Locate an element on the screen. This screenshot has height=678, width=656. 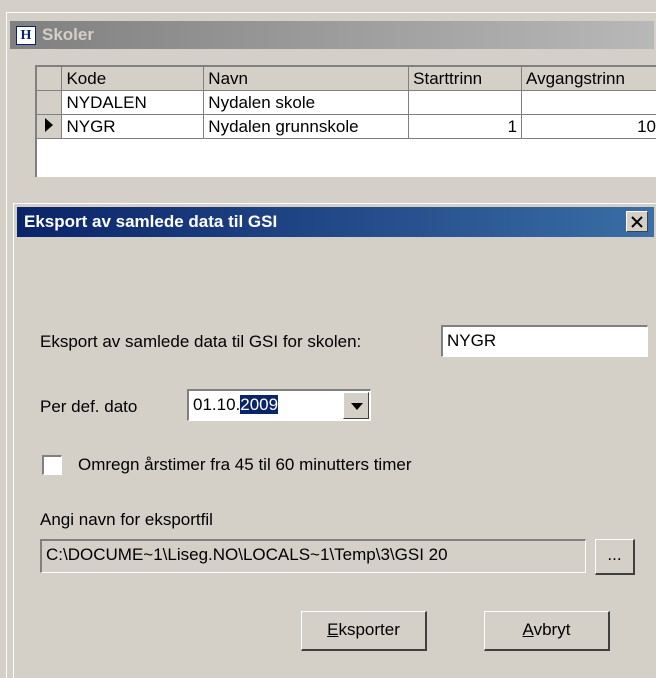
date-dropdown: 01.10.2009 is located at coordinates (279, 405).